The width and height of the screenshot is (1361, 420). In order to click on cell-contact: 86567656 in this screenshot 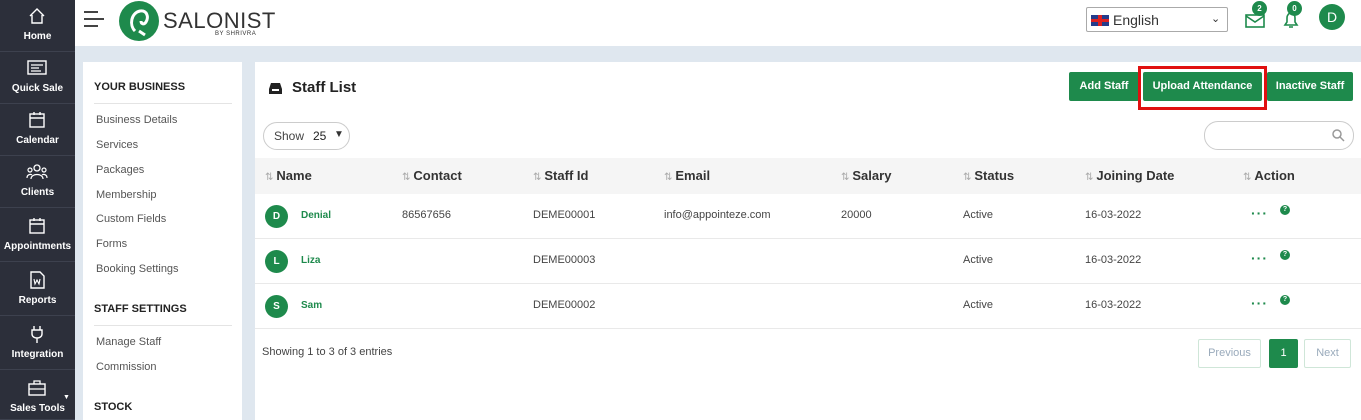, I will do `click(426, 215)`.